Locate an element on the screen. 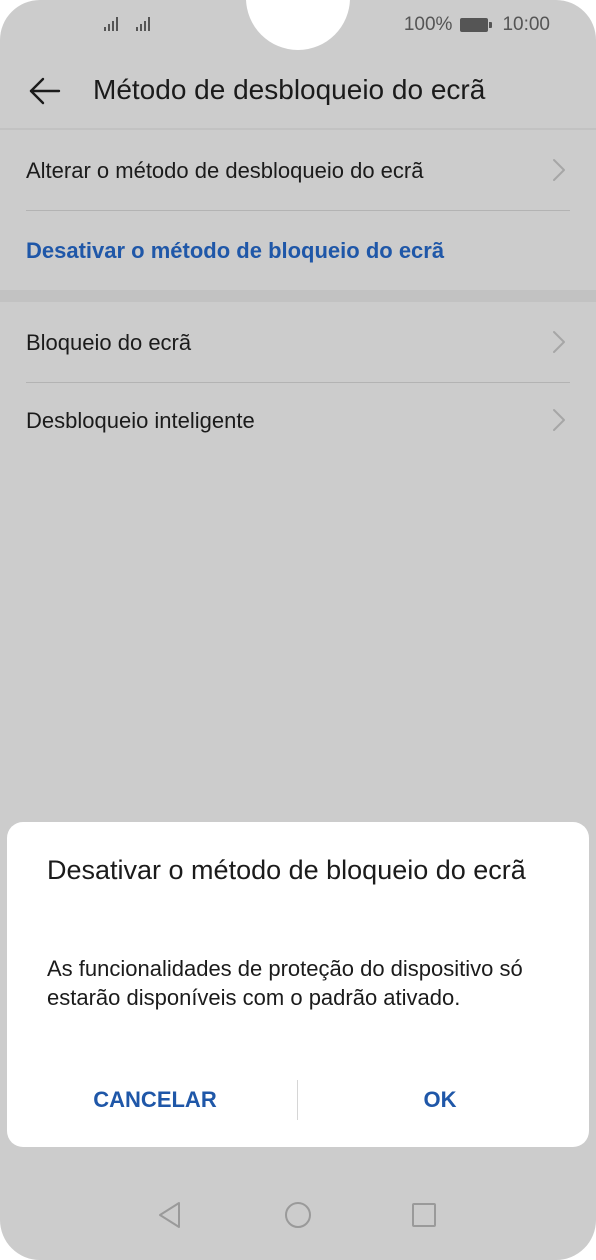 Image resolution: width=596 pixels, height=1260 pixels. status-right: 100% 10:00 is located at coordinates (477, 25).